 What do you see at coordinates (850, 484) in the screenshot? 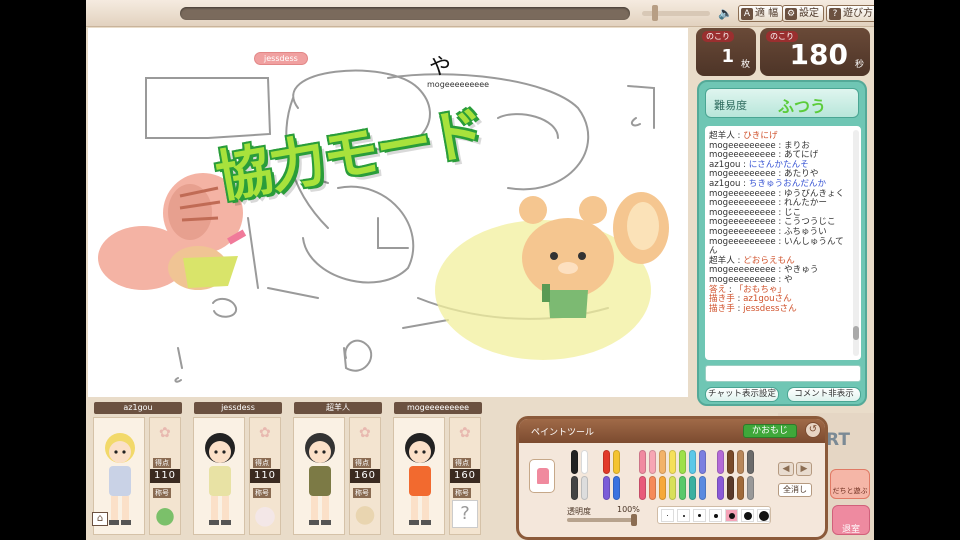
I see `play-with-friends-button: だちと遊ぶ` at bounding box center [850, 484].